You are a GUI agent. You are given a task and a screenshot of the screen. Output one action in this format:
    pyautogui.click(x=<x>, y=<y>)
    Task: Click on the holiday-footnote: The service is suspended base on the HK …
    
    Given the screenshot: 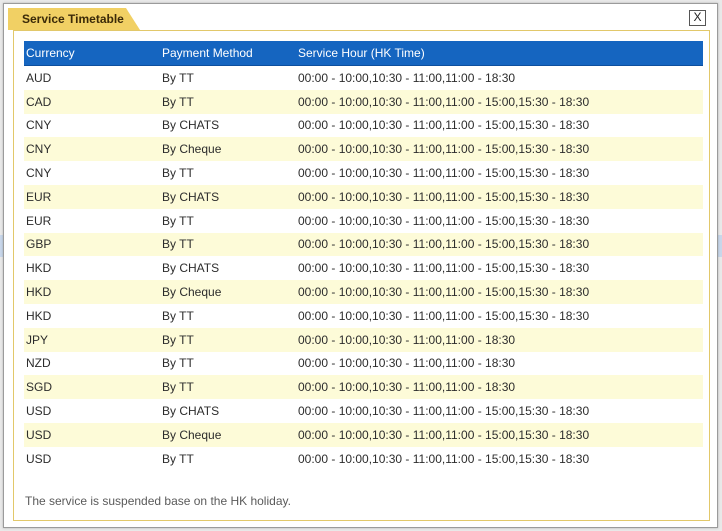 What is the action you would take?
    pyautogui.click(x=158, y=501)
    